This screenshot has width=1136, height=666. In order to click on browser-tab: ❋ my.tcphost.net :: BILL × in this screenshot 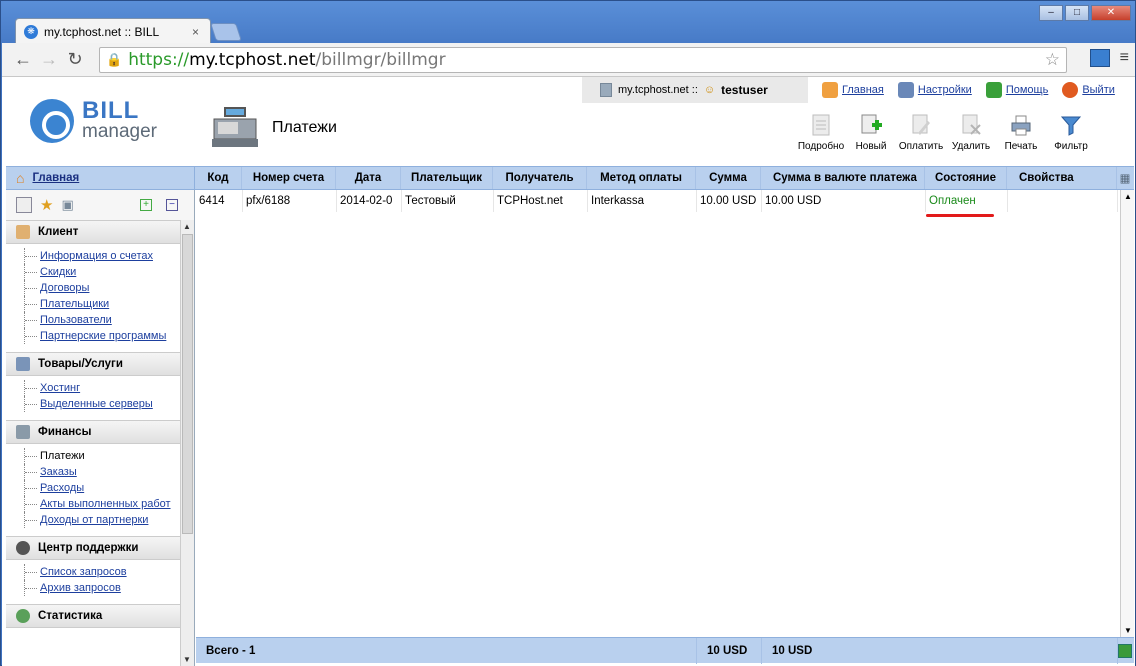, I will do `click(113, 31)`.